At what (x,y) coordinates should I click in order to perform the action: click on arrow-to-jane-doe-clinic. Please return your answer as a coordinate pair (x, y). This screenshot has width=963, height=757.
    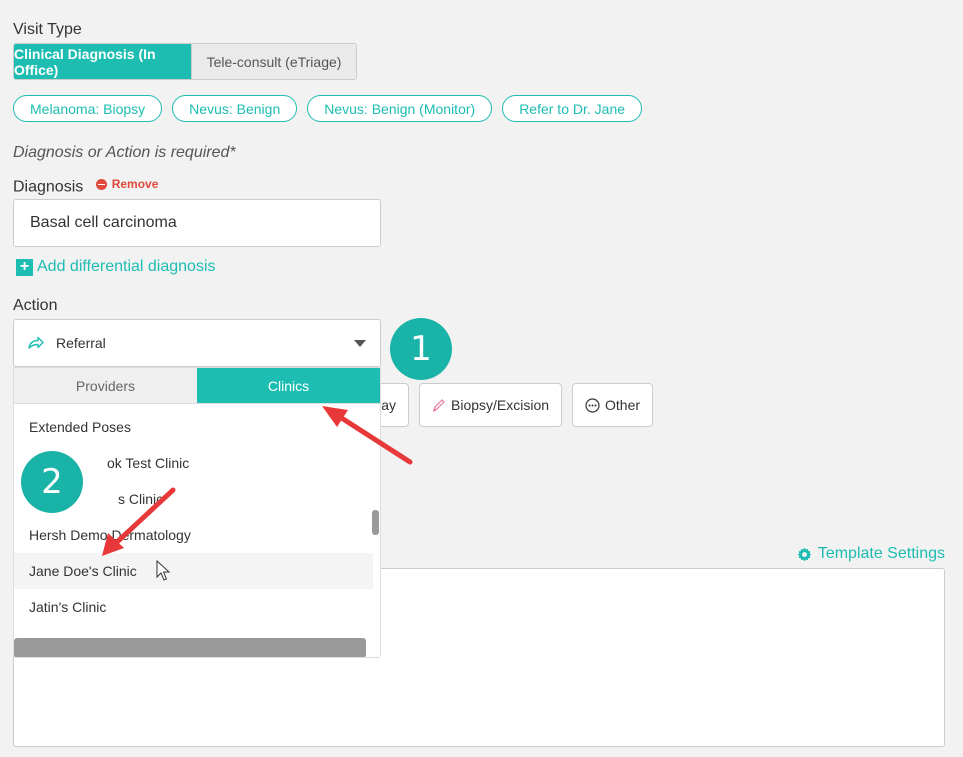
    Looking at the image, I should click on (139, 521).